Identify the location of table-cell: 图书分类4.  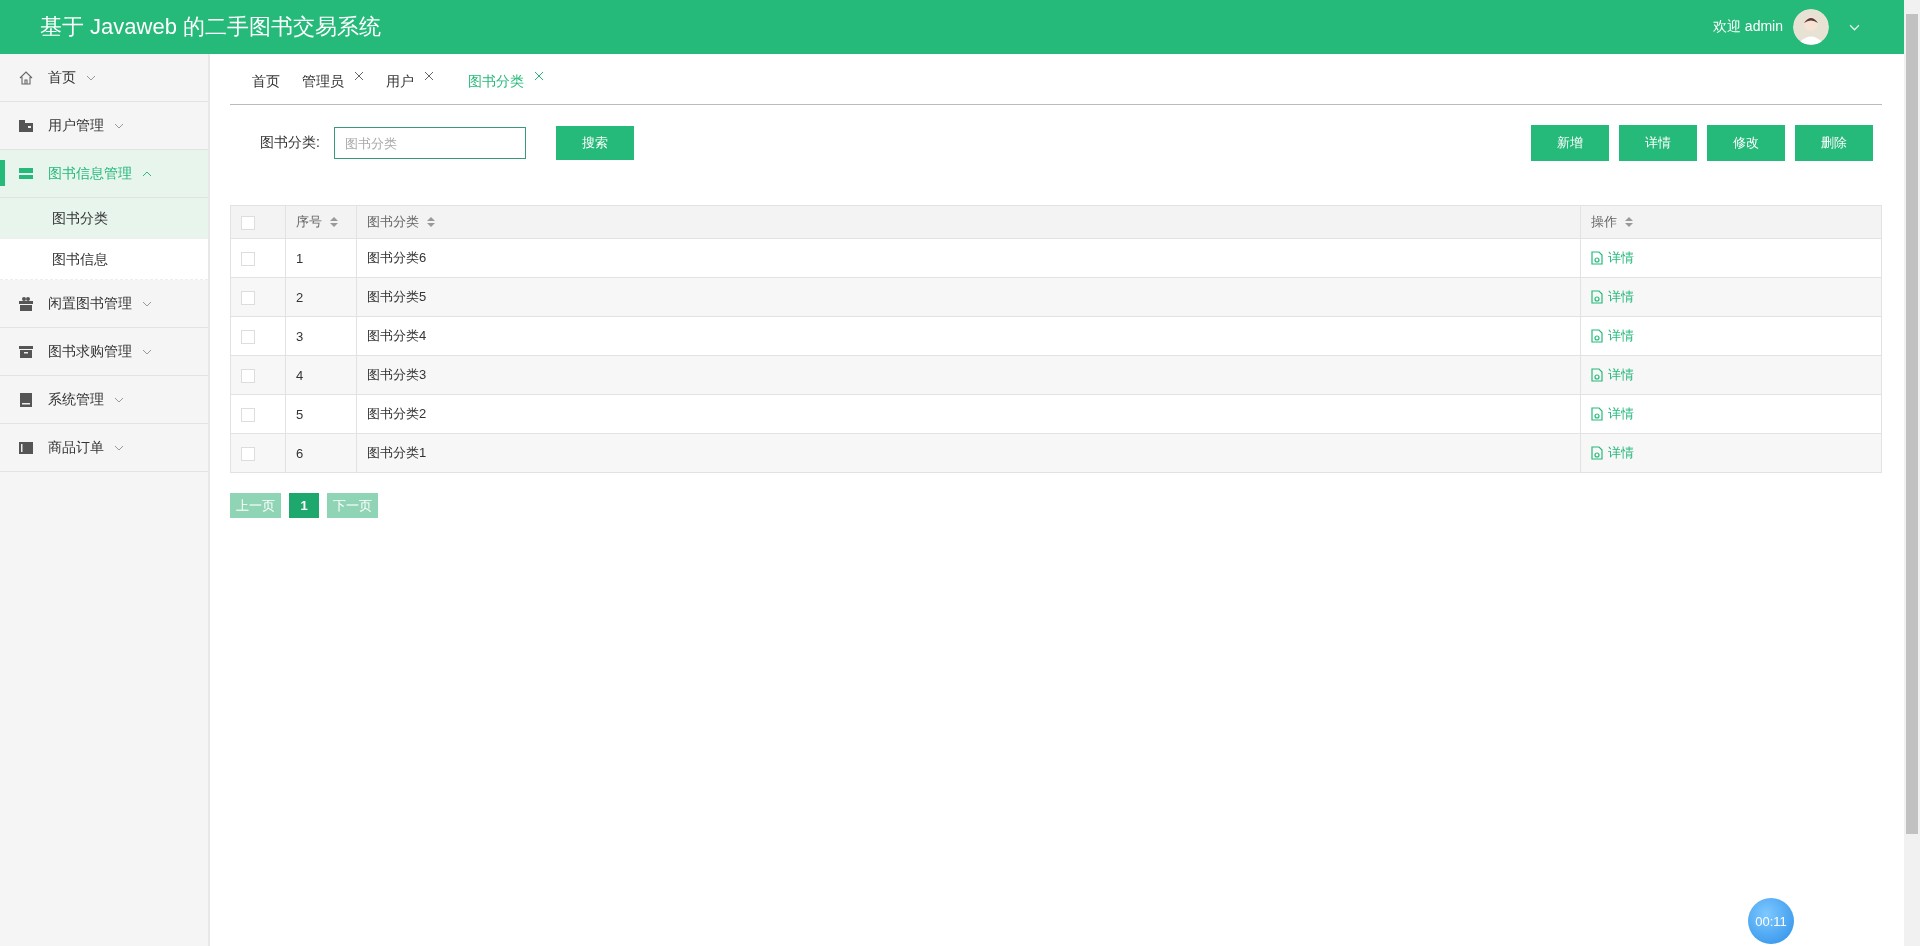
(397, 335).